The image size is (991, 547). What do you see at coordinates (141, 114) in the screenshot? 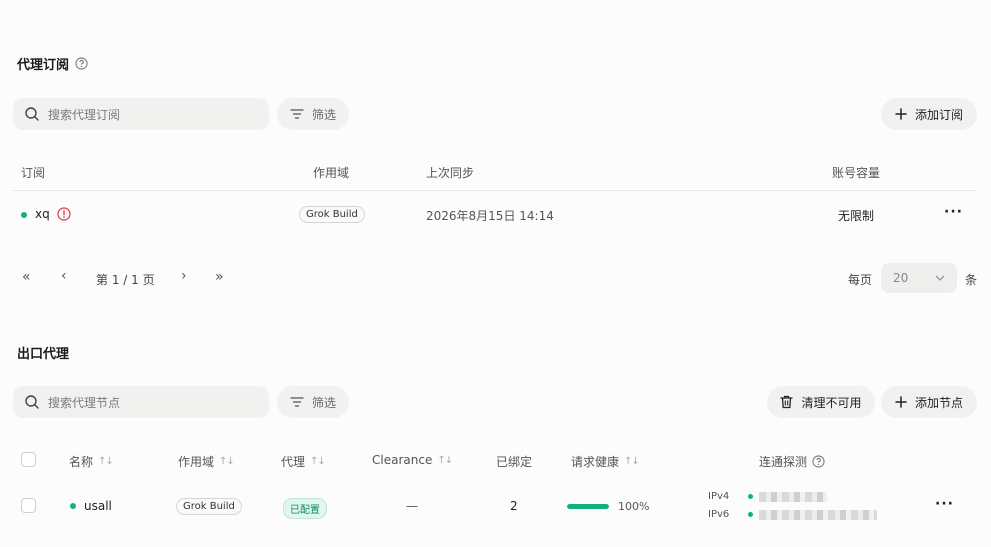
I see `subscriptions-search: 搜索代理订阅` at bounding box center [141, 114].